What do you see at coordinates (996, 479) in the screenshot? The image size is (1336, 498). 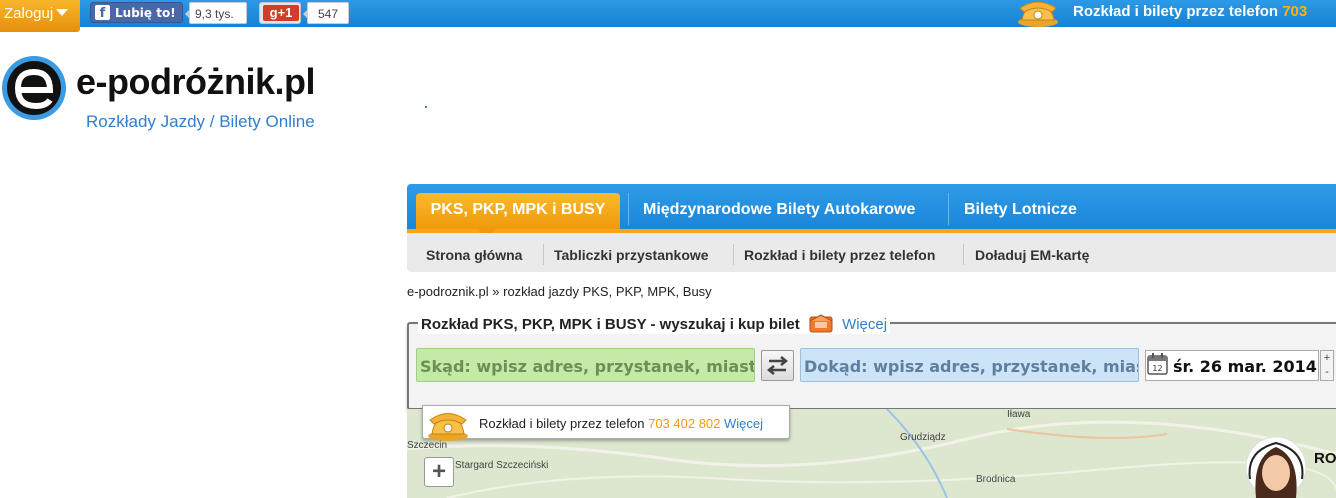 I see `map-label-city: Brodnica` at bounding box center [996, 479].